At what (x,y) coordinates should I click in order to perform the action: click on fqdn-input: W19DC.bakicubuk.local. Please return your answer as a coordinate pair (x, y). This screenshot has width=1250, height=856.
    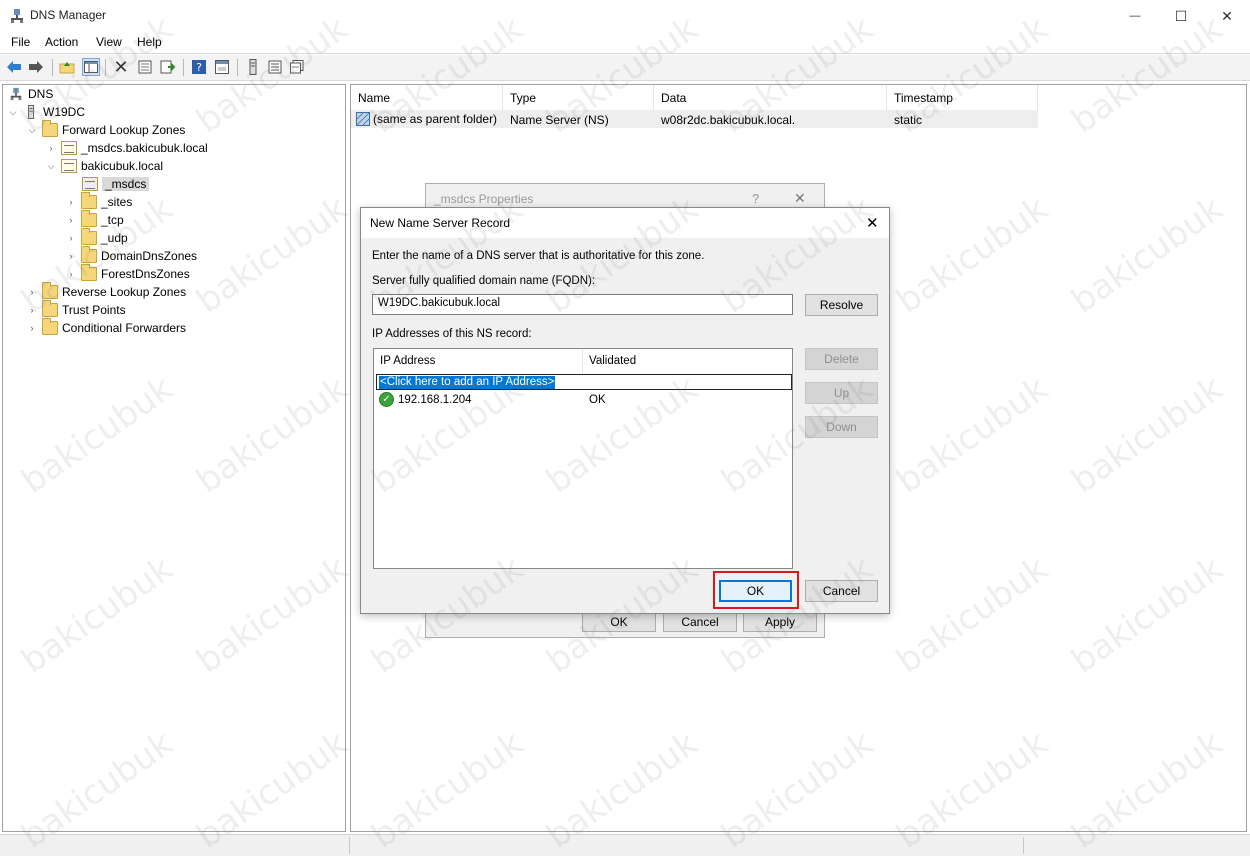
    Looking at the image, I should click on (582, 304).